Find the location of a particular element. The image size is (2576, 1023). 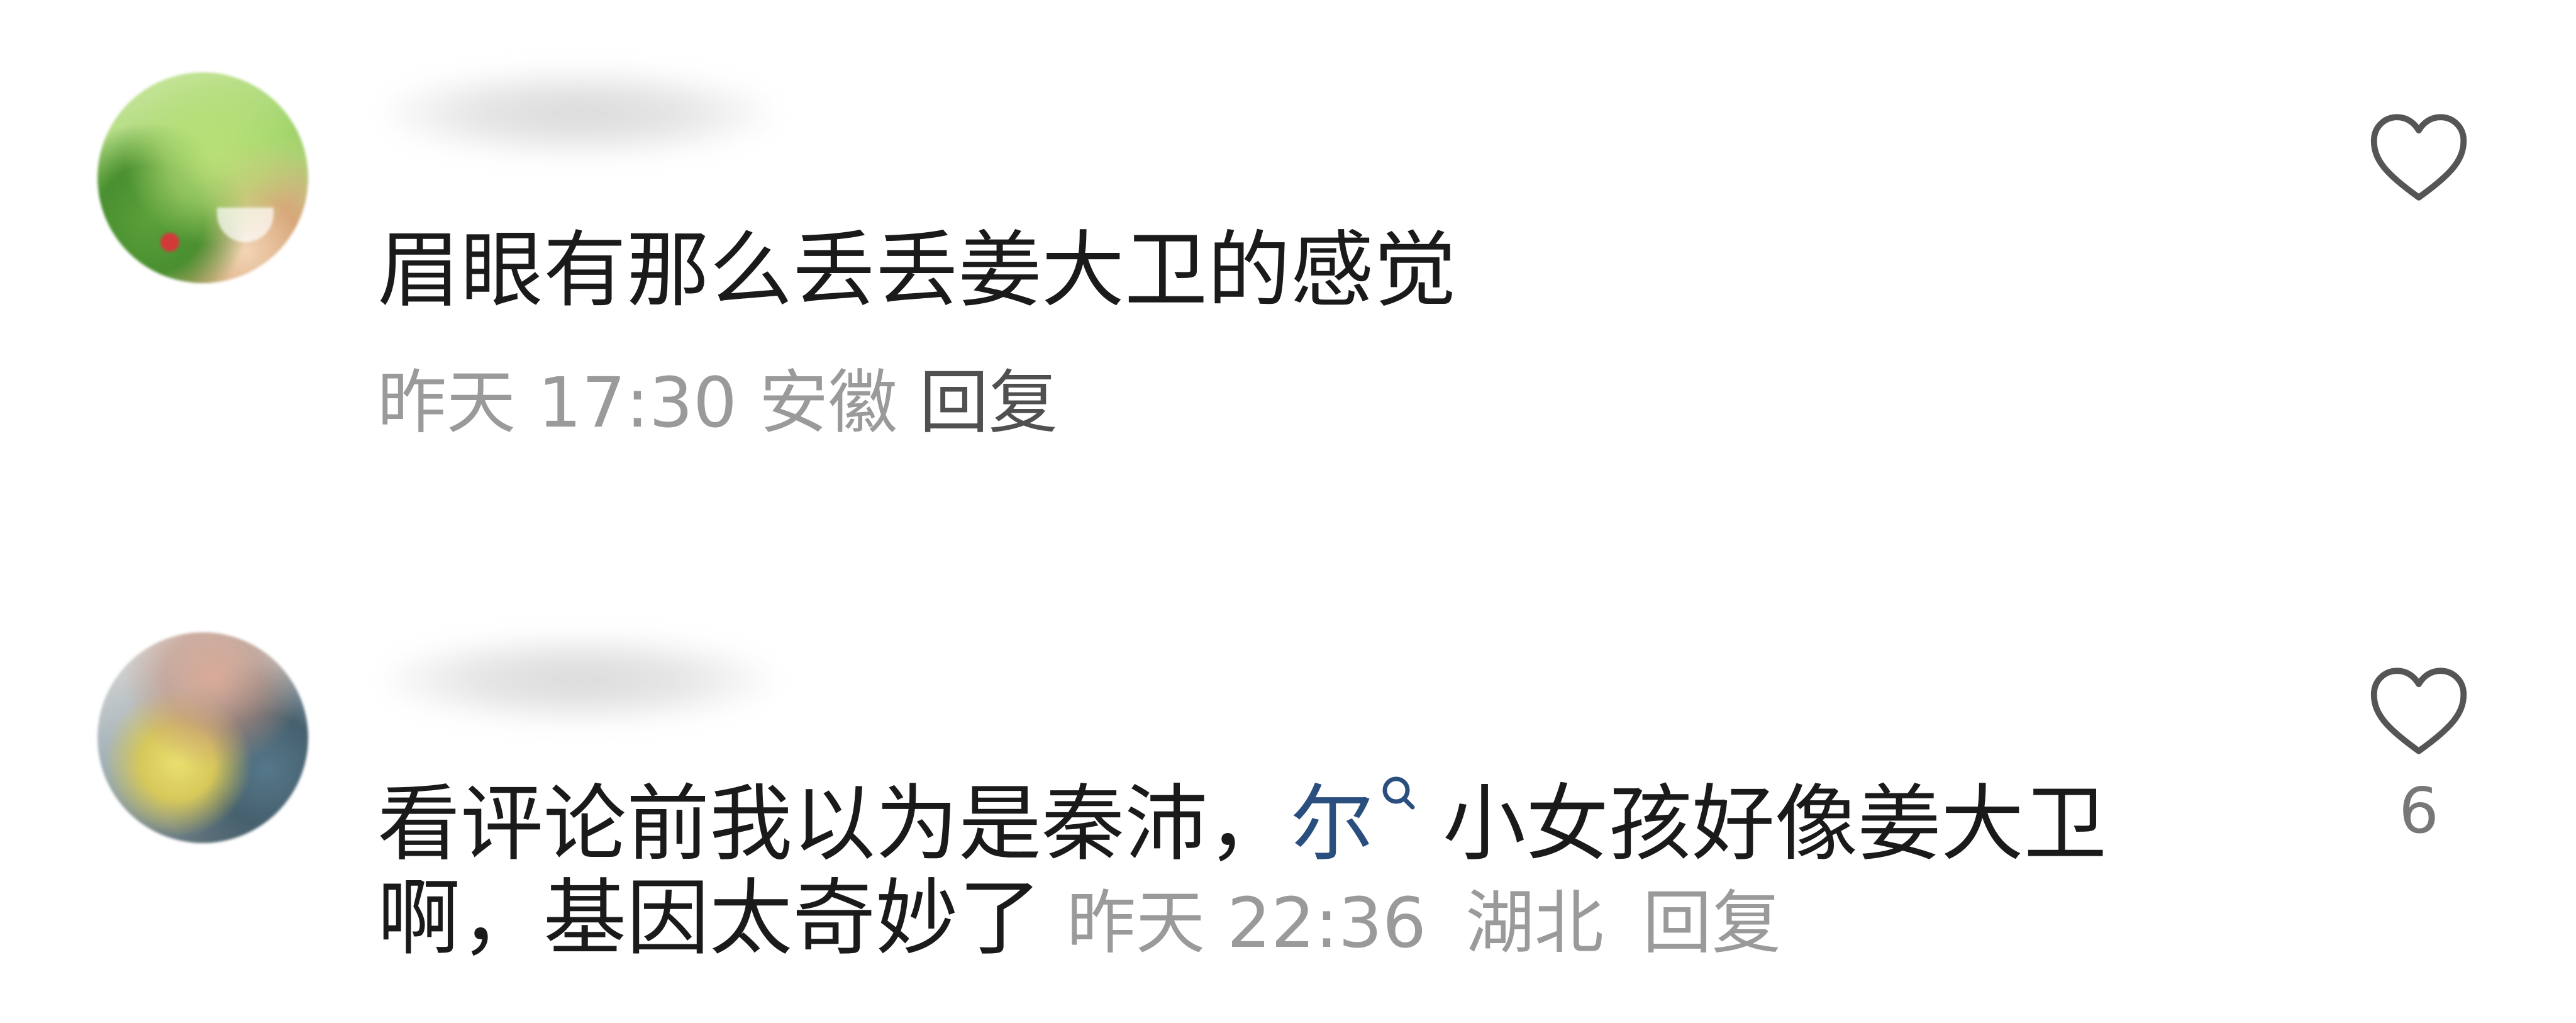

comment-text: 眉眼有那么丢丢姜大卫的感觉 is located at coordinates (917, 270).